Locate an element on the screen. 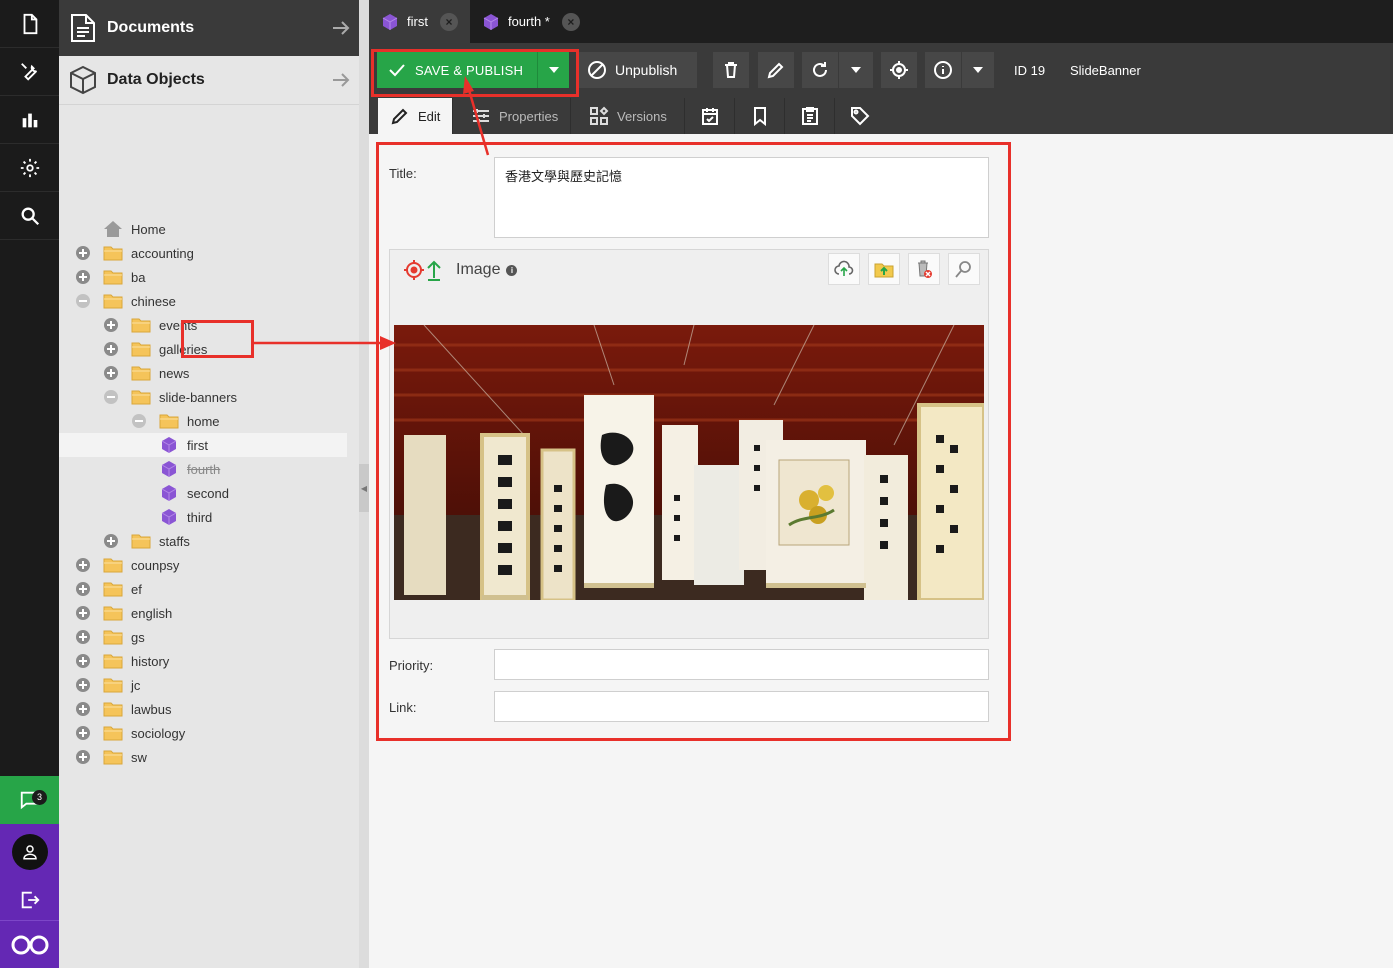  tree-node-sw: sw is located at coordinates (203, 757).